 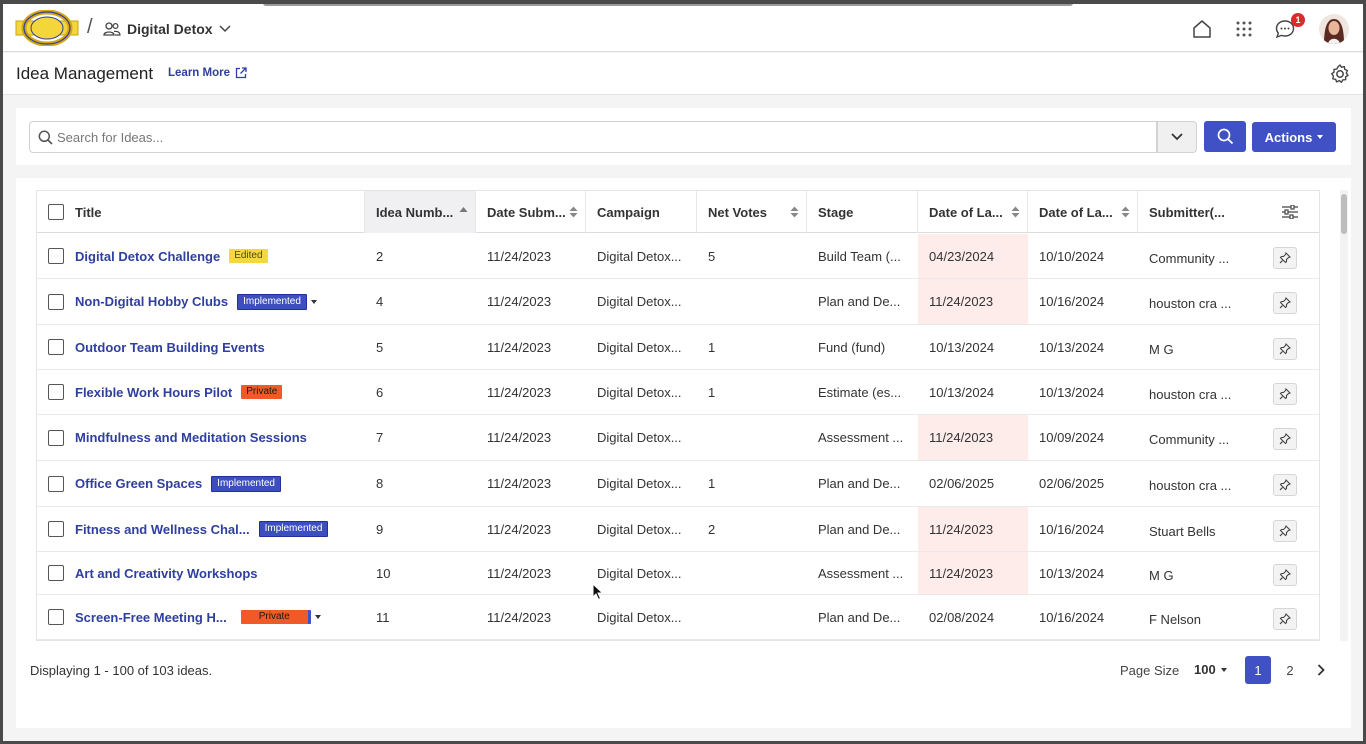 I want to click on idea-title-link: Outdoor Team Building Events, so click(x=170, y=347).